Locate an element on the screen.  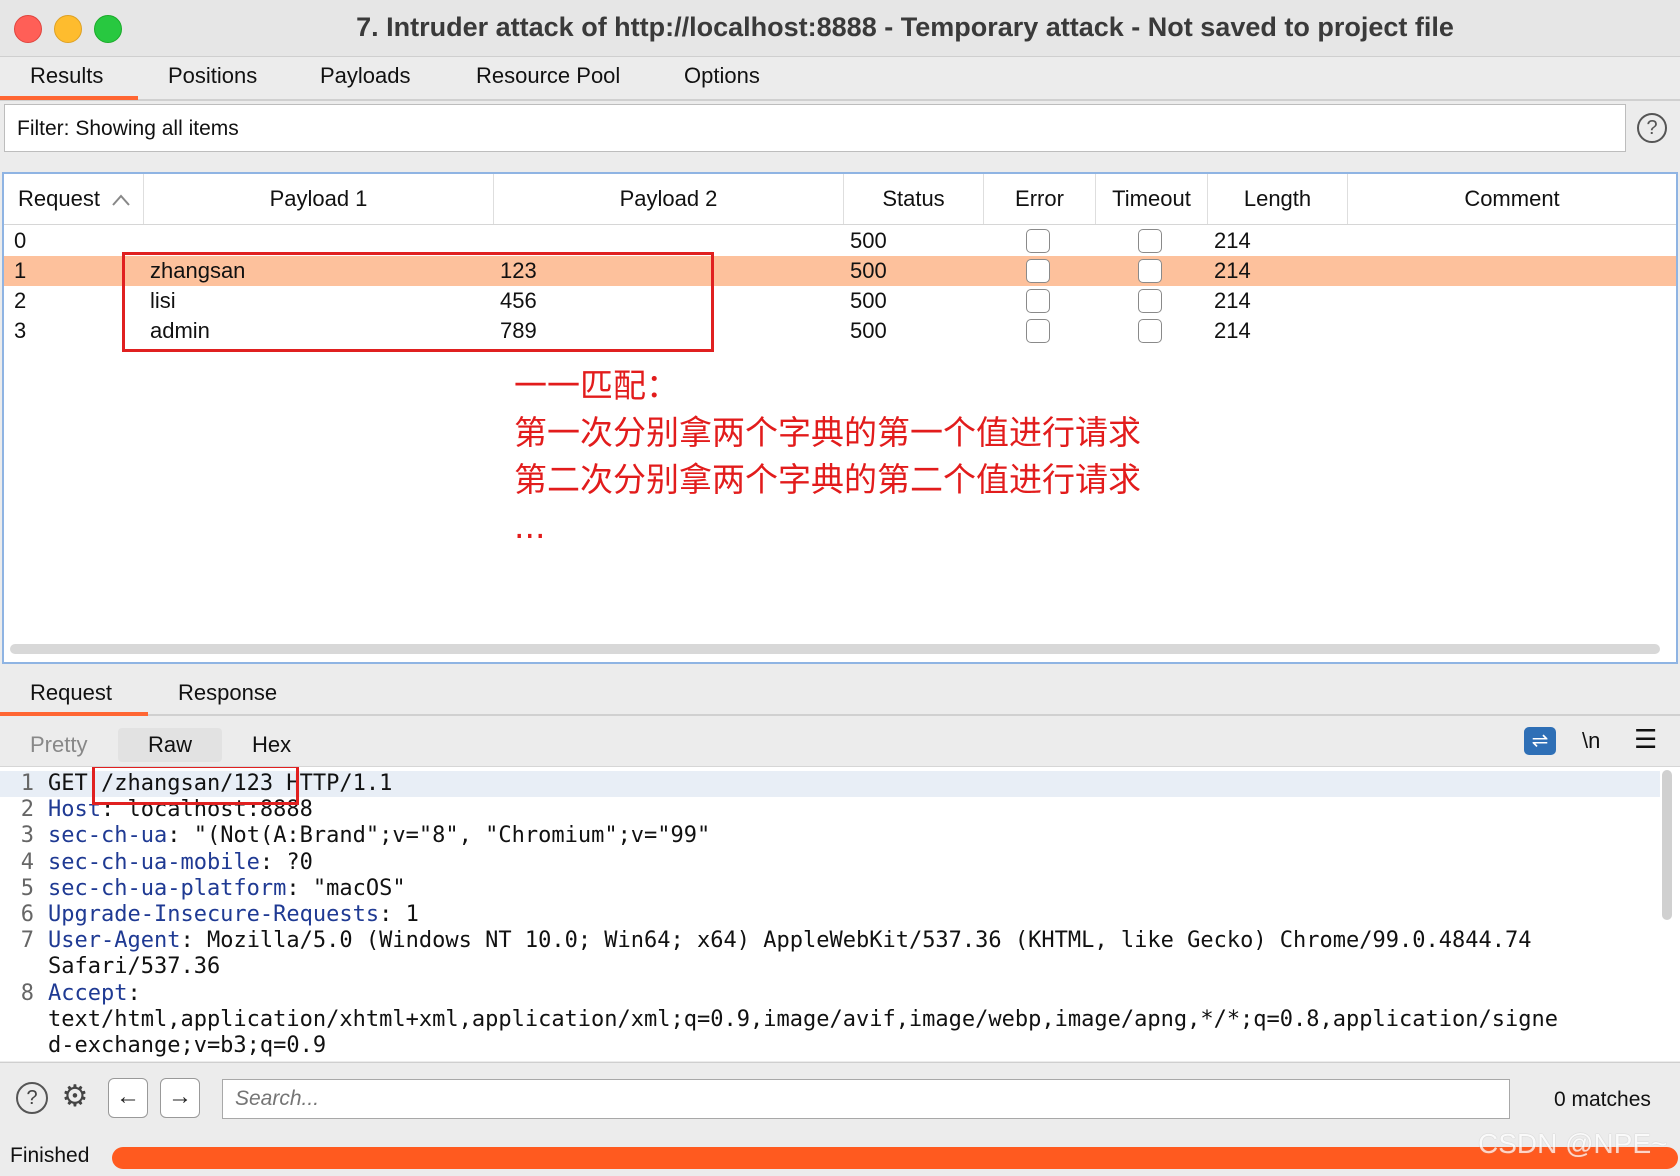
request-line: 6 Upgrade-Insecure-Requests: 1 is located at coordinates (830, 915).